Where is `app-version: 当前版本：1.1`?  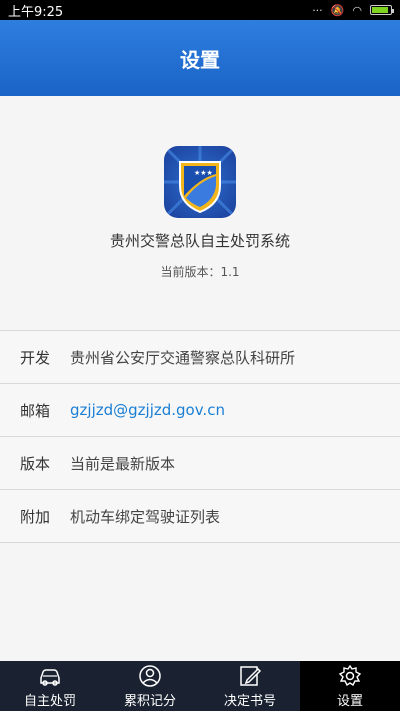
app-version: 当前版本：1.1 is located at coordinates (200, 272).